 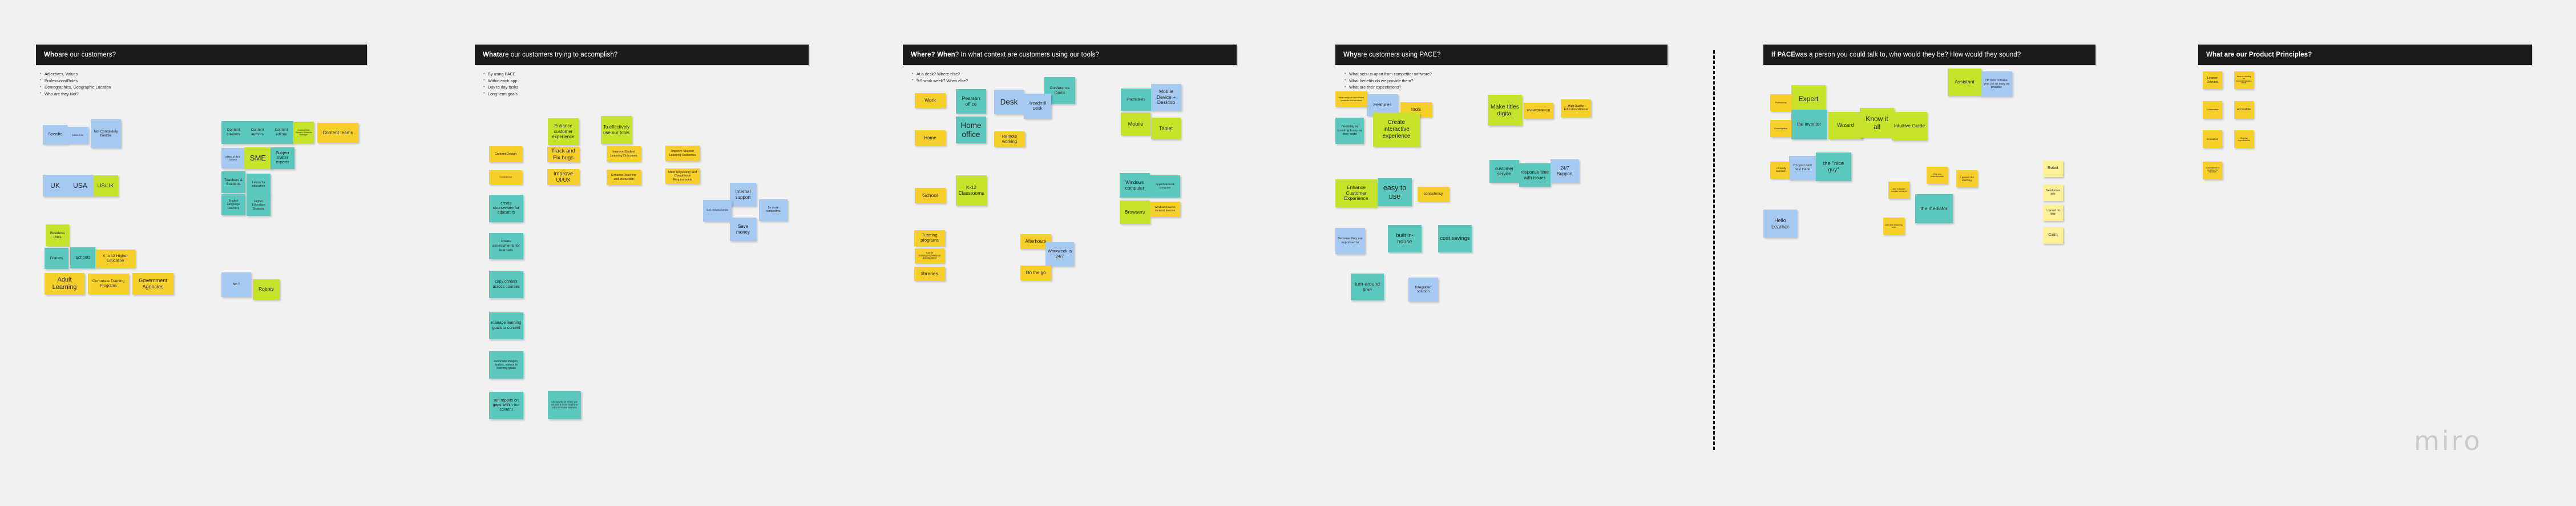 What do you see at coordinates (2053, 213) in the screenshot?
I see `sticky-note: I cannot do that` at bounding box center [2053, 213].